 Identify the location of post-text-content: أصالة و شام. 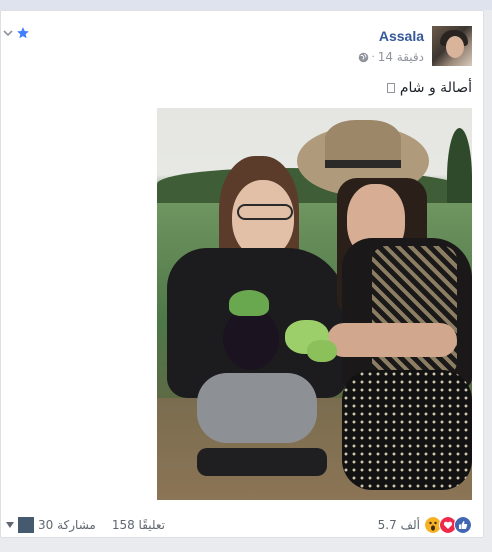
(435, 88).